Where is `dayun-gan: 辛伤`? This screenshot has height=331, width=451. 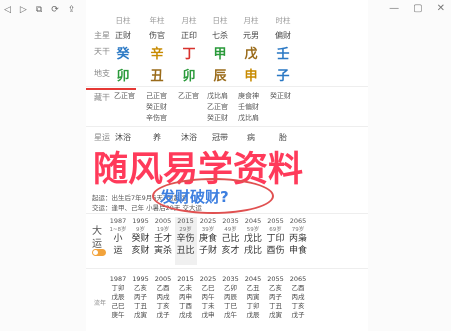 dayun-gan: 辛伤 is located at coordinates (185, 239).